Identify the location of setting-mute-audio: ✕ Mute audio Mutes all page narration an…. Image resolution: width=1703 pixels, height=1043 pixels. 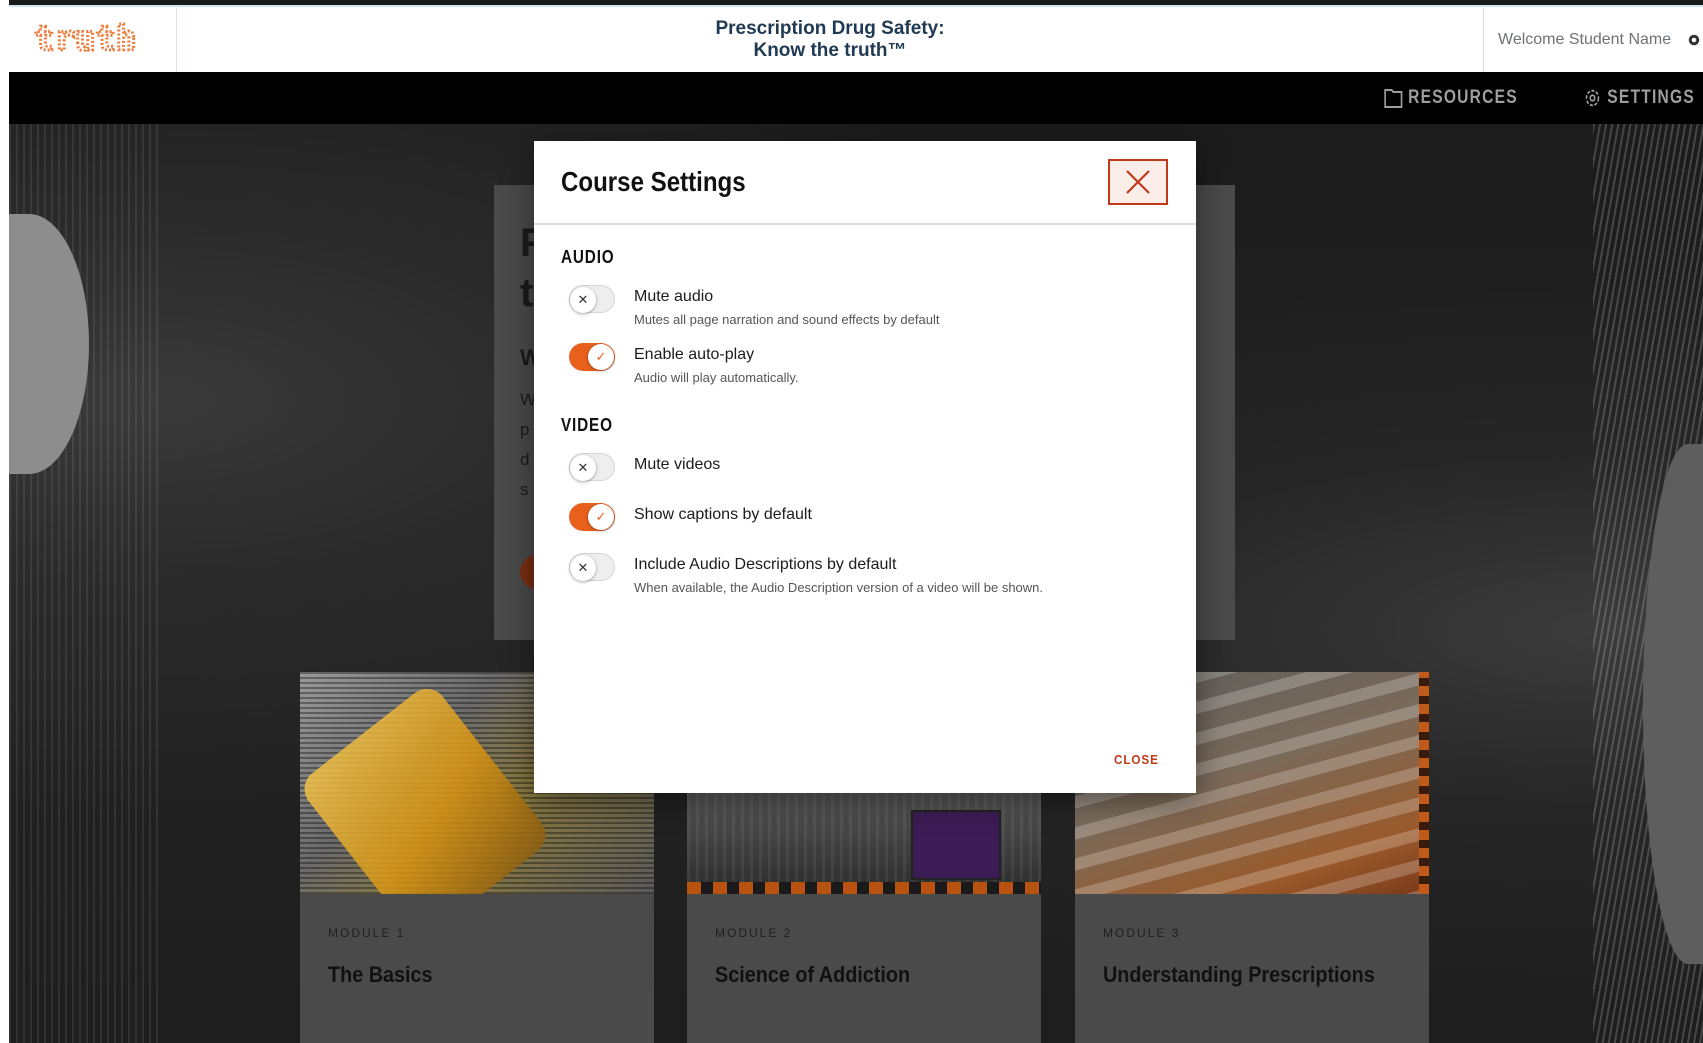
(865, 306).